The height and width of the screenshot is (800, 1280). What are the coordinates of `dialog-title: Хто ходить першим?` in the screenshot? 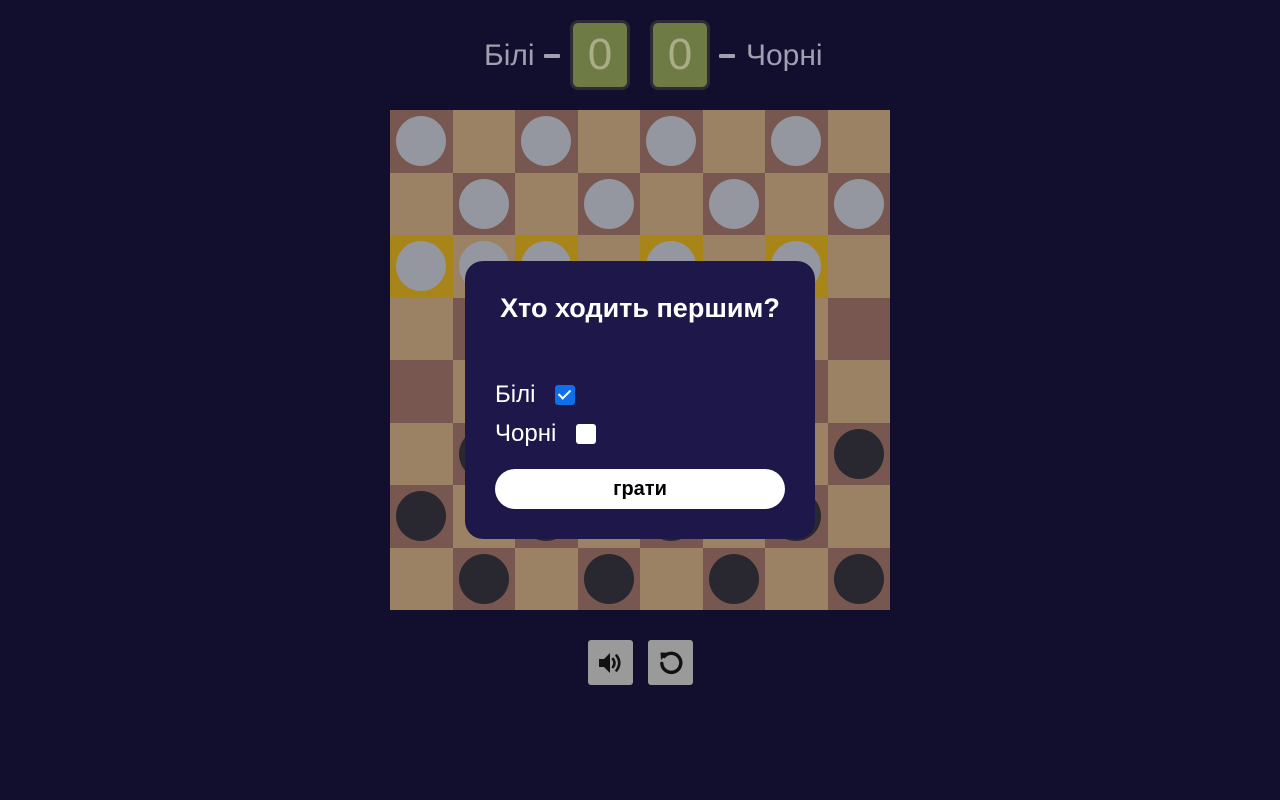 It's located at (640, 308).